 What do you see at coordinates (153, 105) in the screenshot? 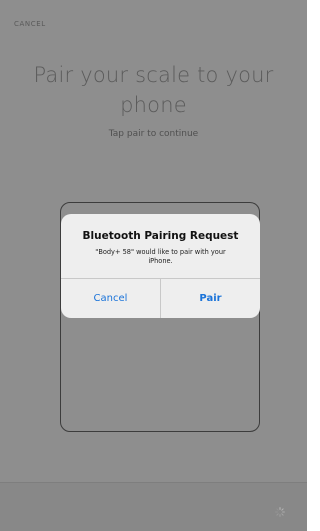
I see `page-title-line-2: phone` at bounding box center [153, 105].